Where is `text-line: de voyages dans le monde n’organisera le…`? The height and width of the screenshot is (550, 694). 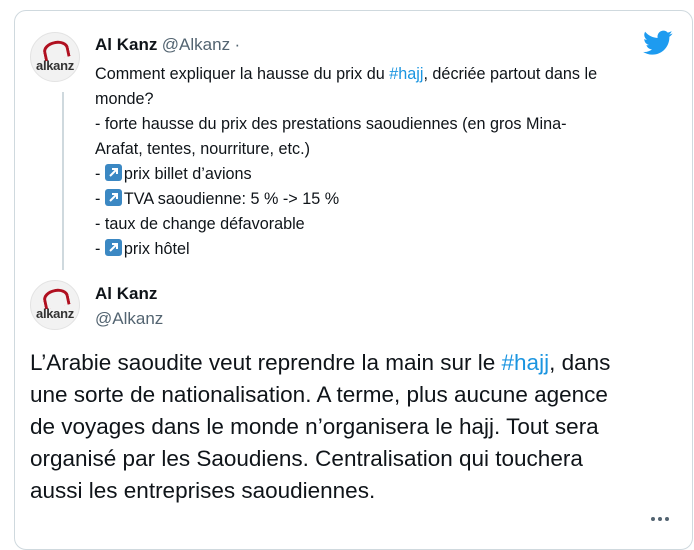
text-line: de voyages dans le monde n’organisera le… is located at coordinates (314, 426).